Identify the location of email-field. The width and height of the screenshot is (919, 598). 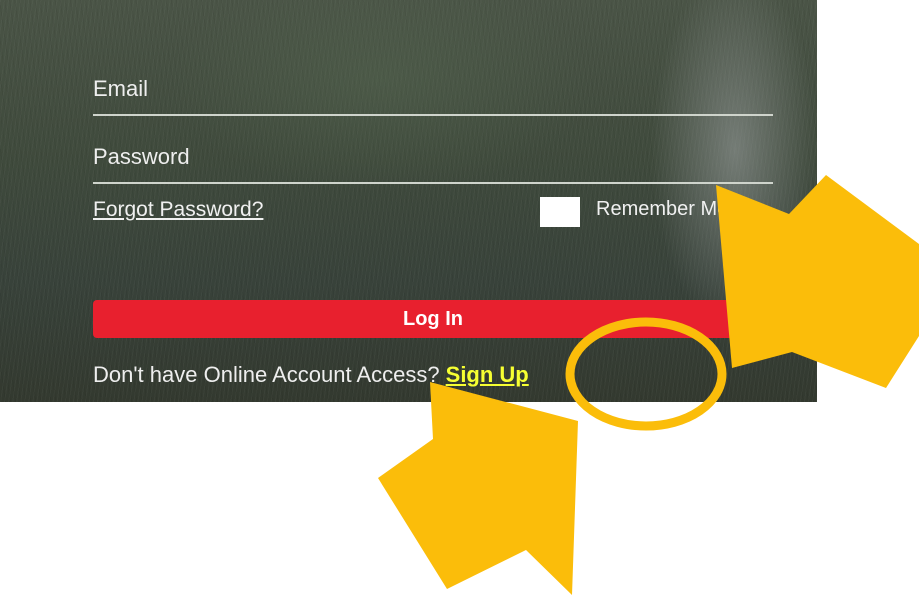
(433, 92).